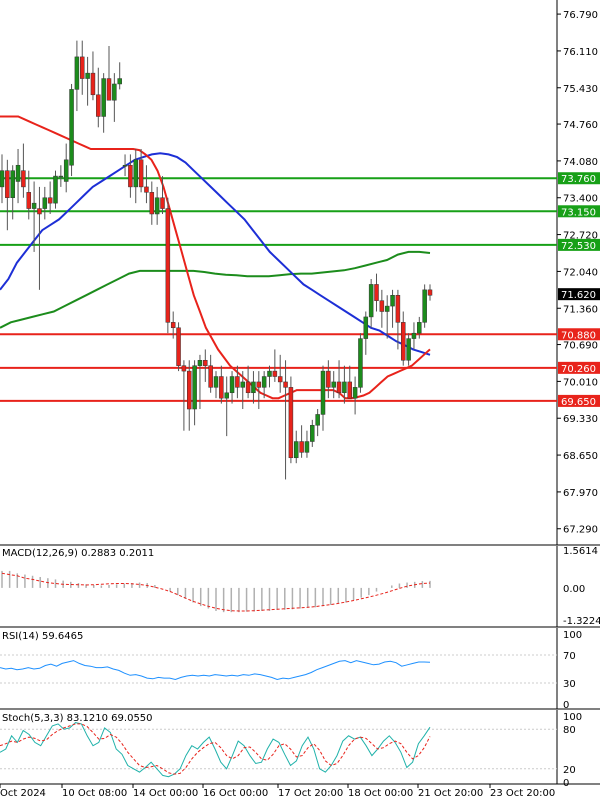 This screenshot has height=799, width=600. What do you see at coordinates (578, 179) in the screenshot?
I see `level-label: 73.760` at bounding box center [578, 179].